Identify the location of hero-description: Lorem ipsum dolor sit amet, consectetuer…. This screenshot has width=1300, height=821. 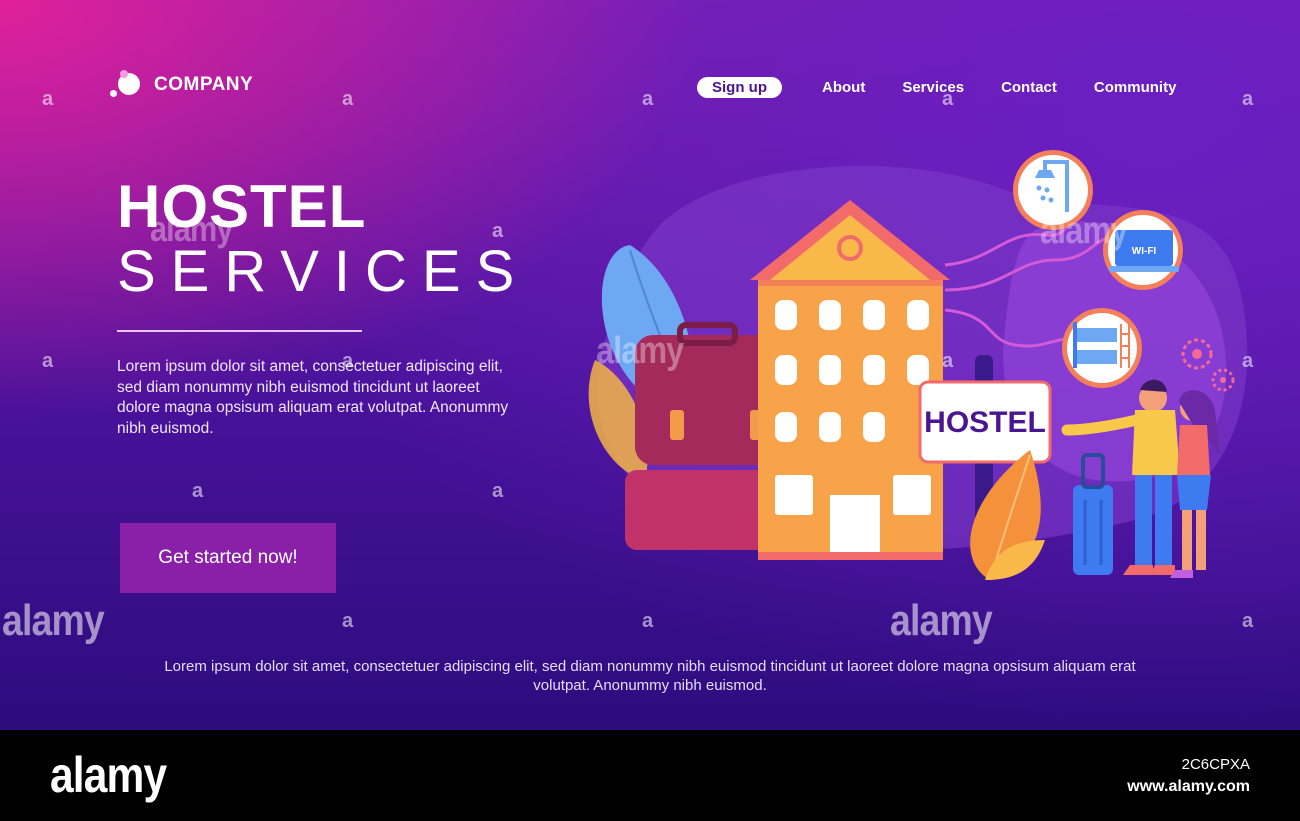
(313, 397).